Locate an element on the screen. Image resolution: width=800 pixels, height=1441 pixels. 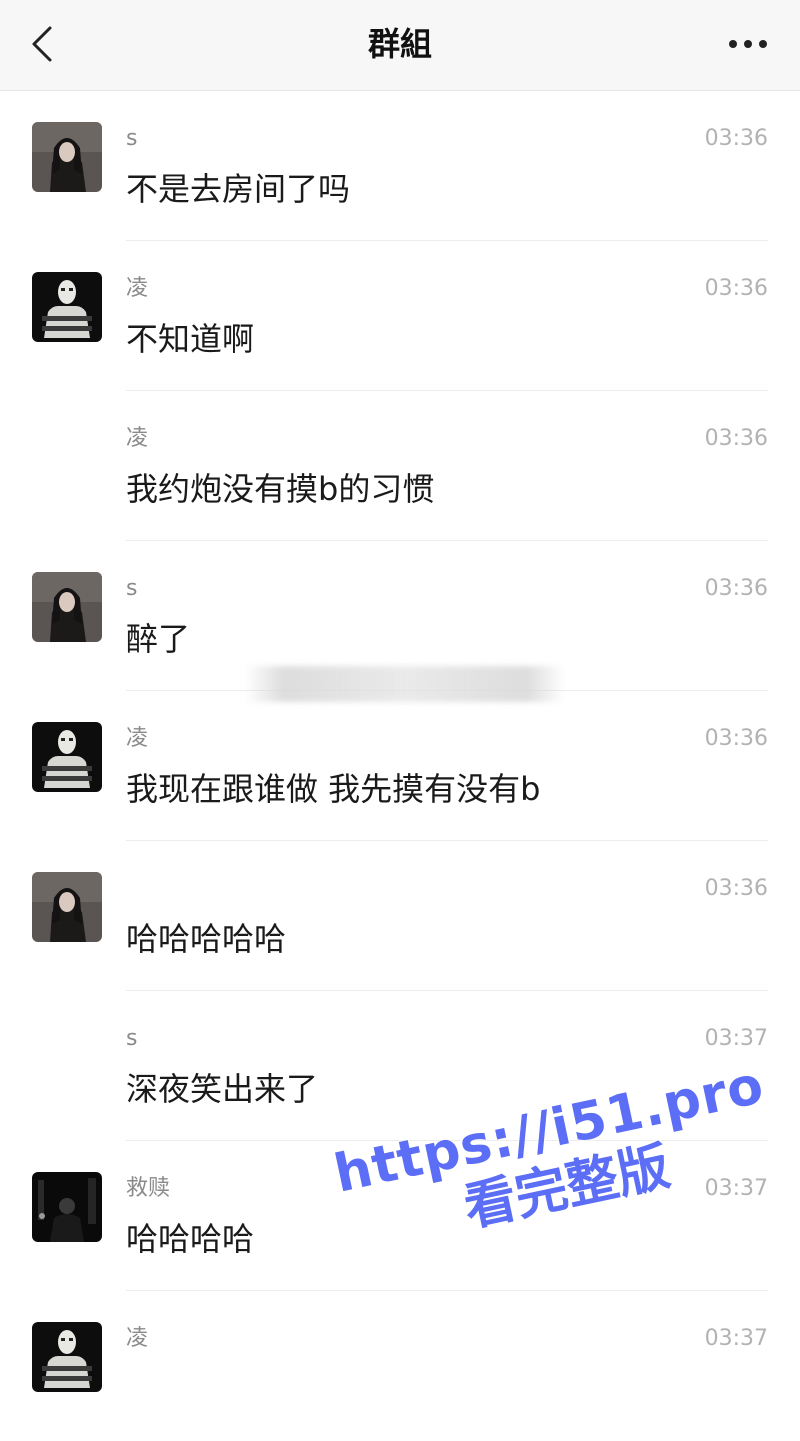
top-bar: 群組 is located at coordinates (400, 45).